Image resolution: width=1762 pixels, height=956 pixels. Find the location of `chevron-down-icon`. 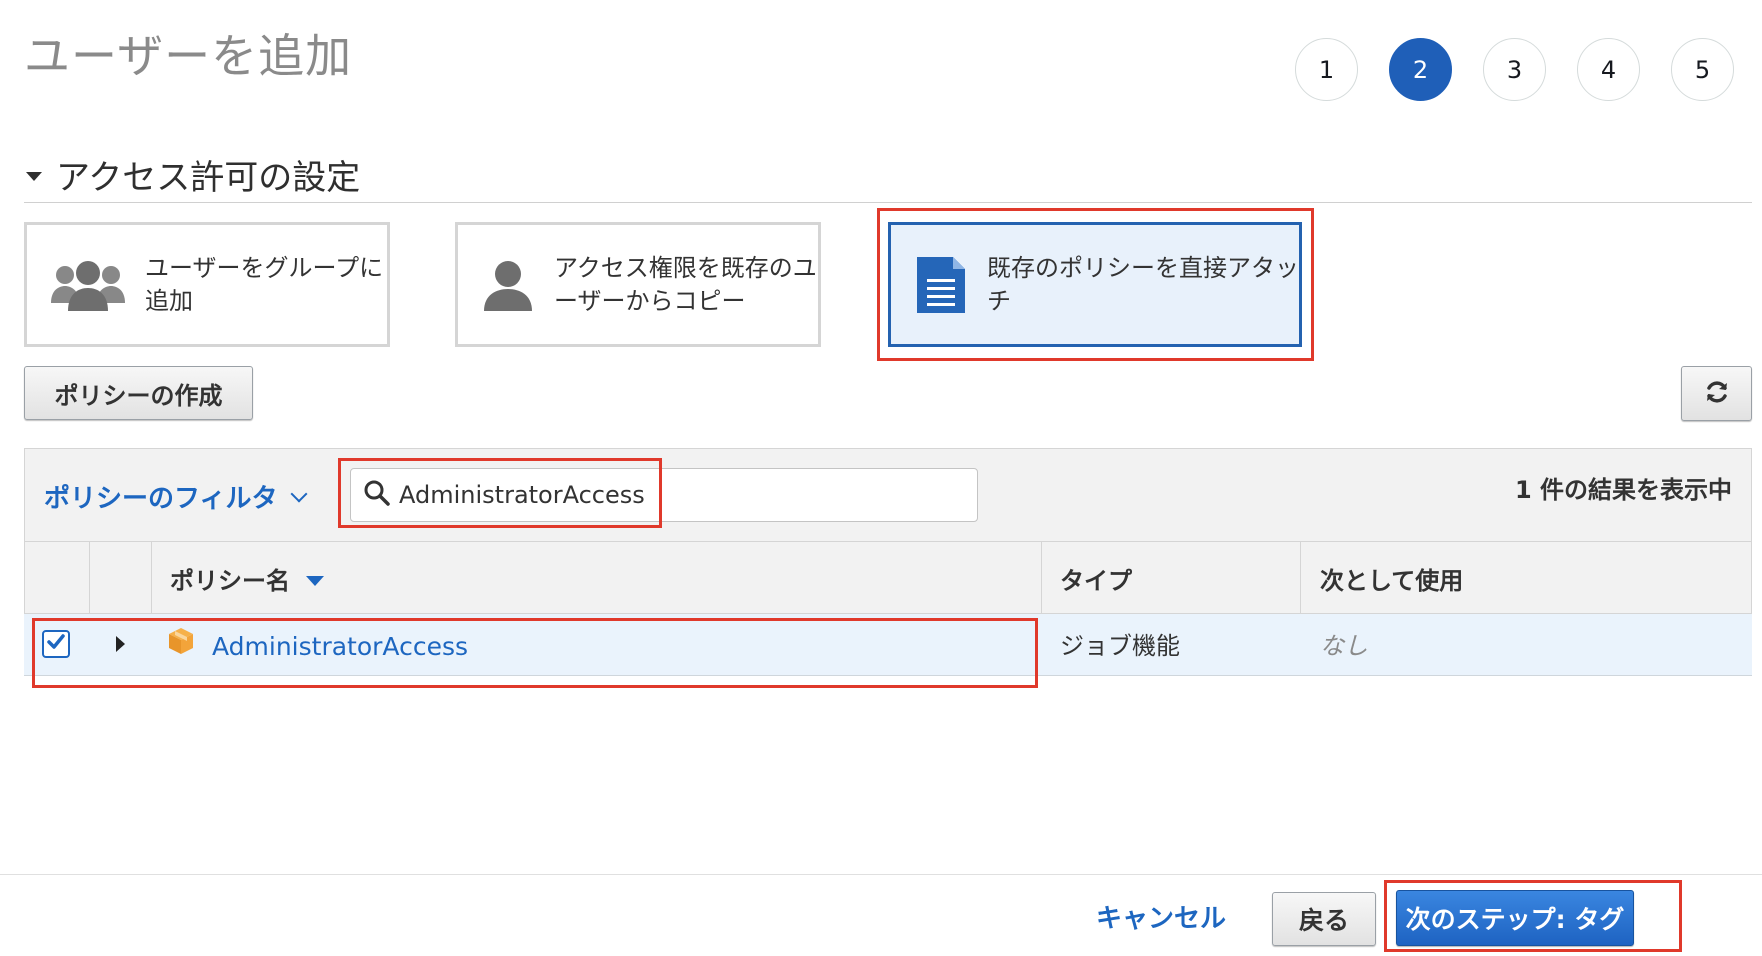

chevron-down-icon is located at coordinates (299, 493).